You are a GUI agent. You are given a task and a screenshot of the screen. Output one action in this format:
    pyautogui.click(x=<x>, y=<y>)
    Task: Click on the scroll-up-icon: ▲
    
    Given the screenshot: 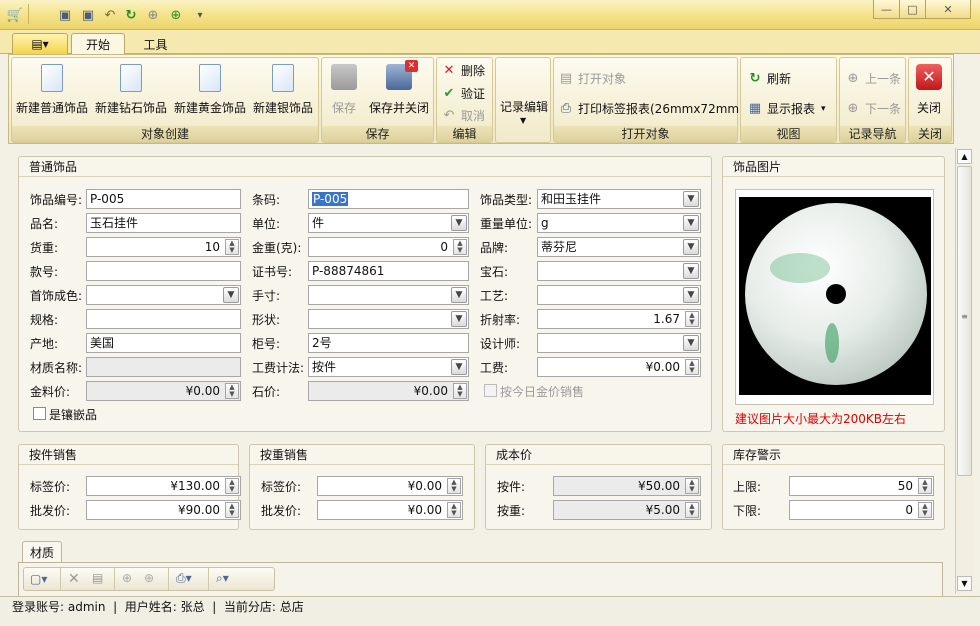 What is the action you would take?
    pyautogui.click(x=964, y=156)
    